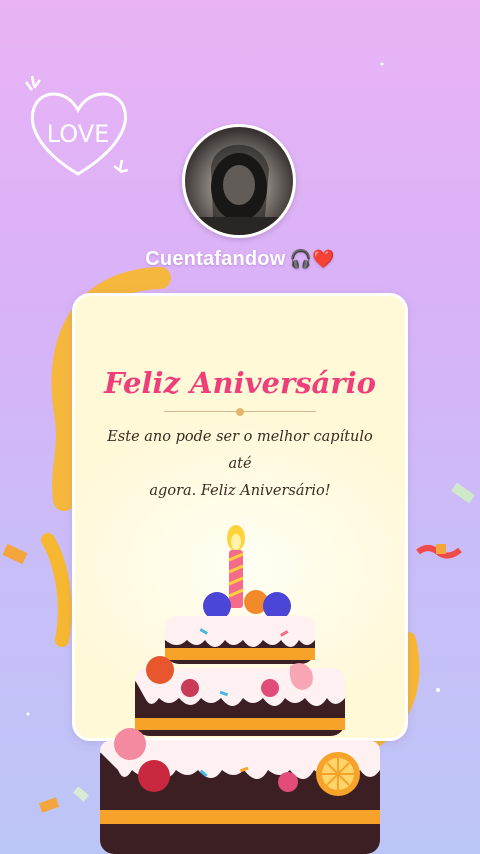 The image size is (480, 854). What do you see at coordinates (240, 383) in the screenshot?
I see `card-title: Feliz Aniversário` at bounding box center [240, 383].